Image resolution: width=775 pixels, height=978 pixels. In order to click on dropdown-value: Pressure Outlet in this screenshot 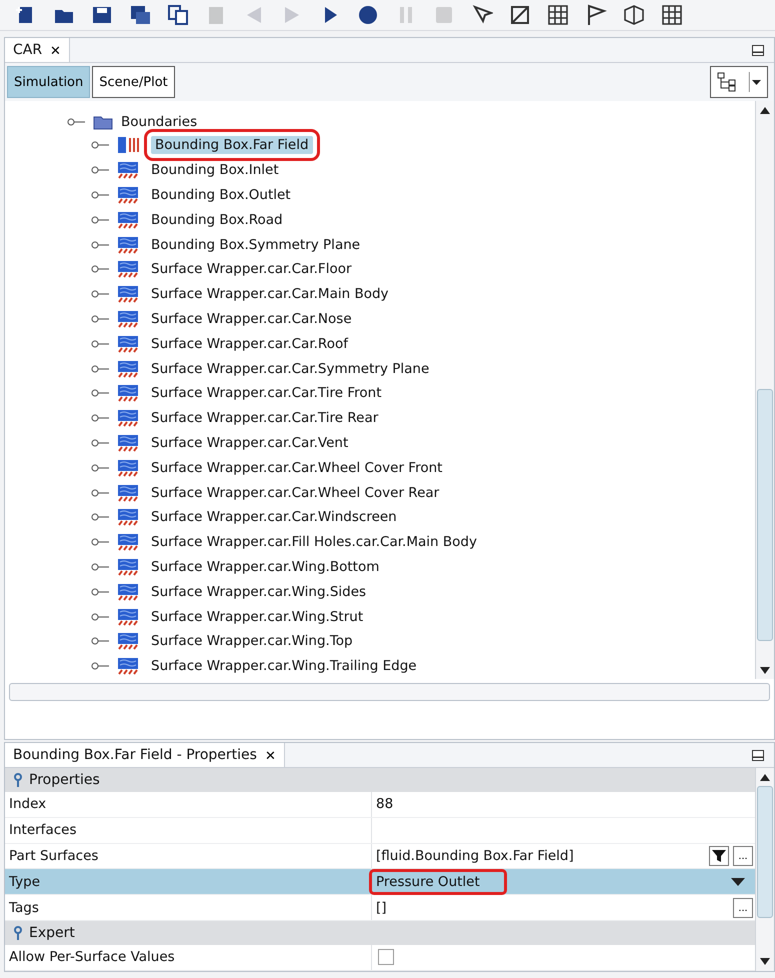, I will do `click(438, 882)`.